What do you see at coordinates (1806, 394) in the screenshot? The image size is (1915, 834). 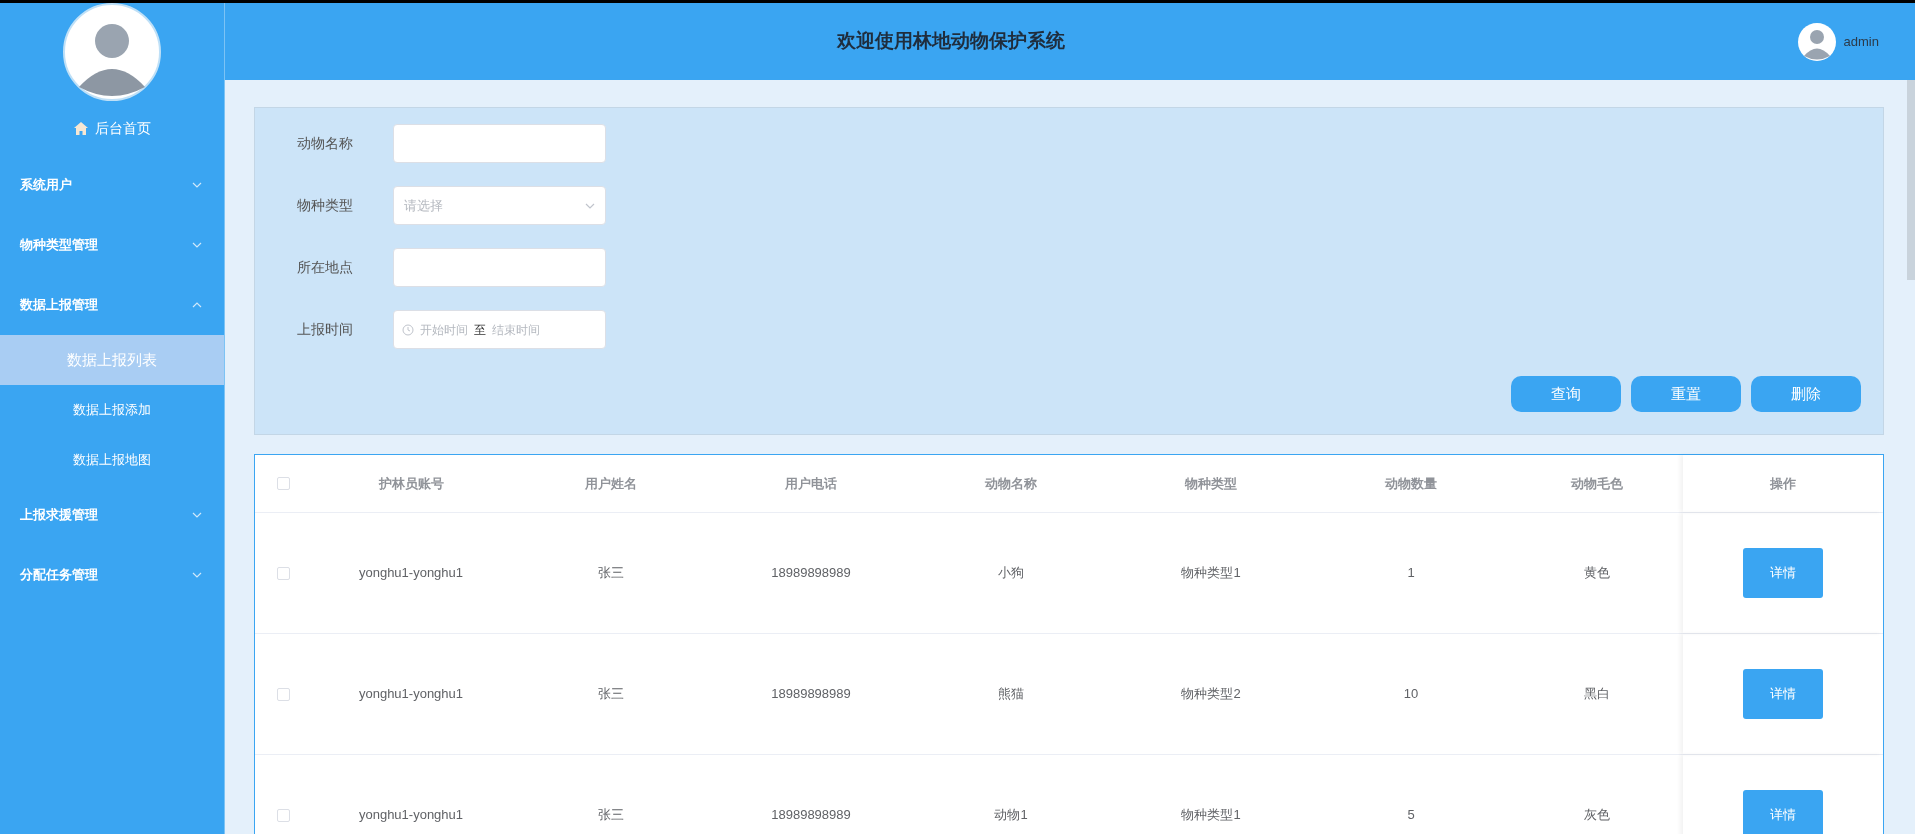 I see `action-button: 删除` at bounding box center [1806, 394].